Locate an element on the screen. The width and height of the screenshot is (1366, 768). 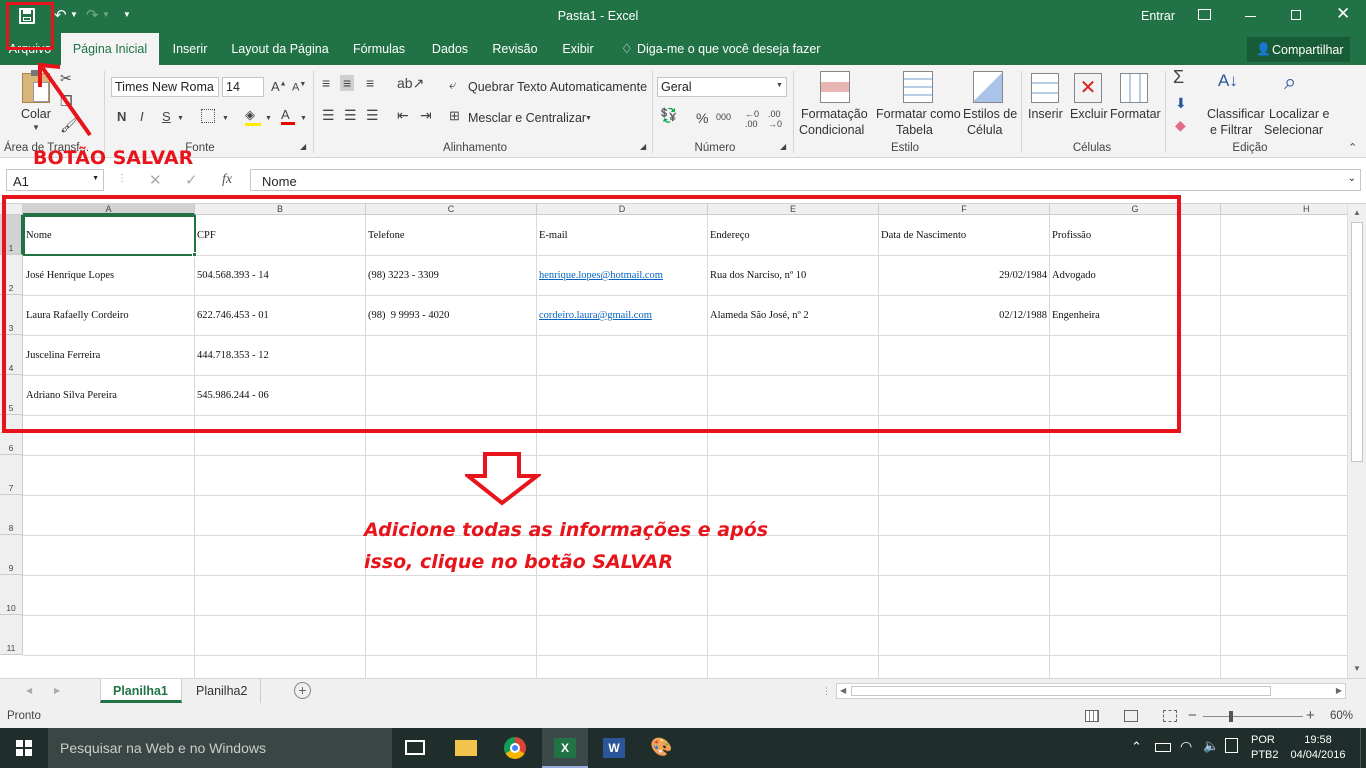
scroll-up-icon: ▲ is located at coordinates (1357, 212).